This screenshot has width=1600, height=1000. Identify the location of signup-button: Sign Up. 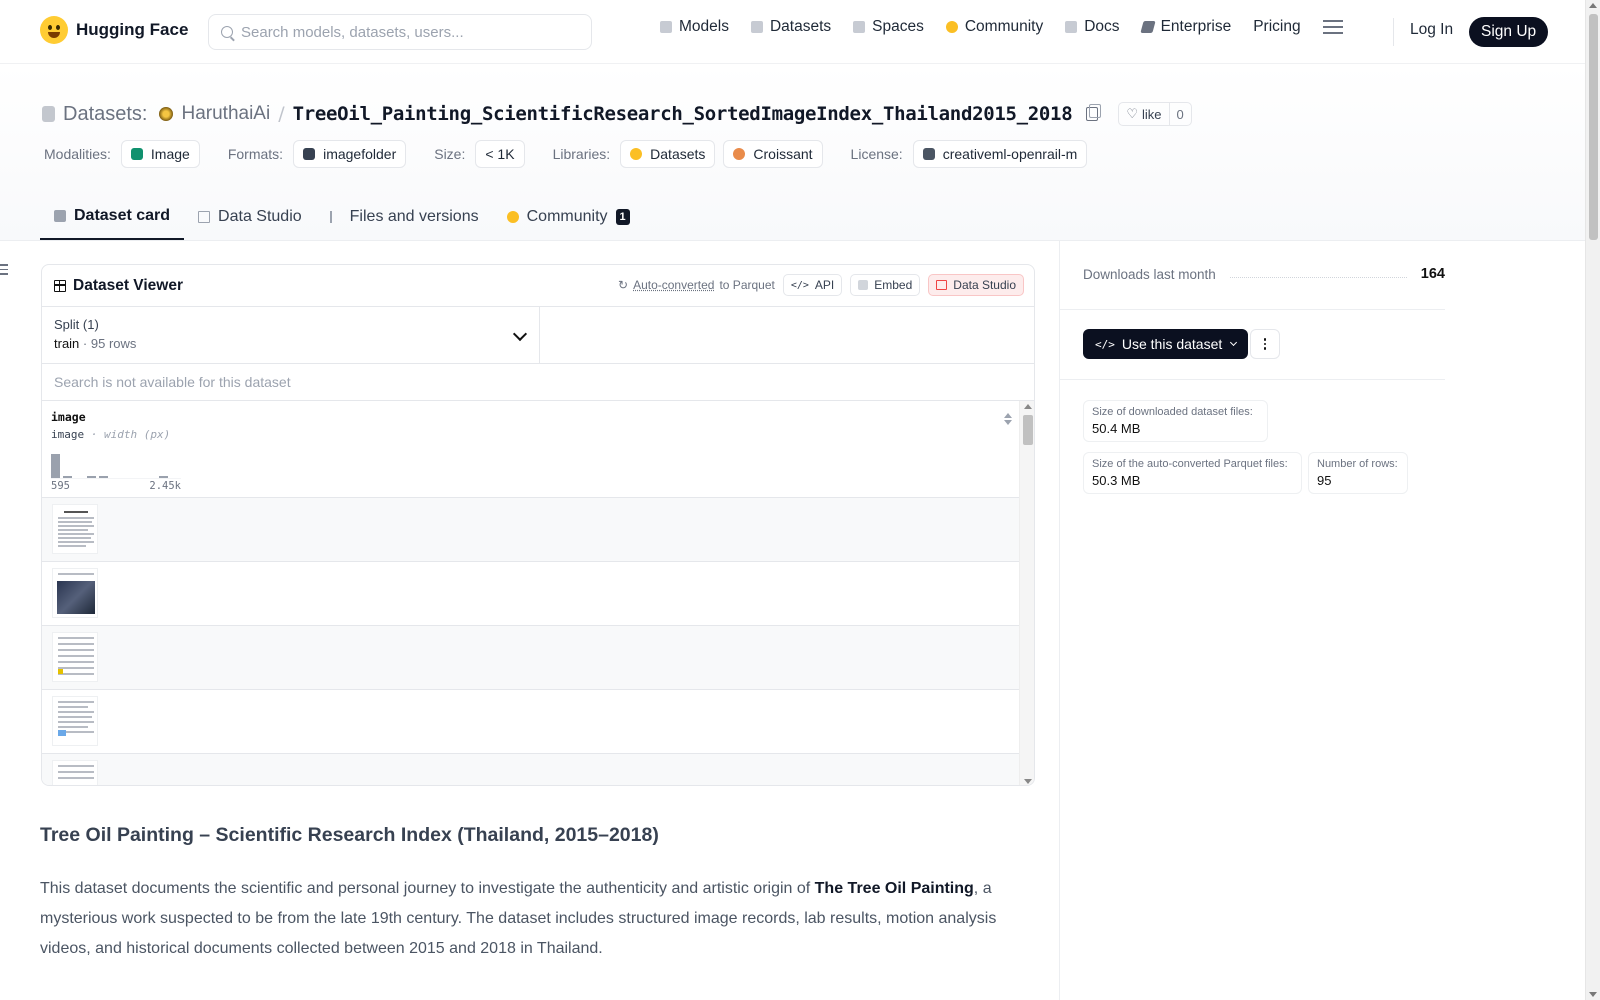
(1509, 32).